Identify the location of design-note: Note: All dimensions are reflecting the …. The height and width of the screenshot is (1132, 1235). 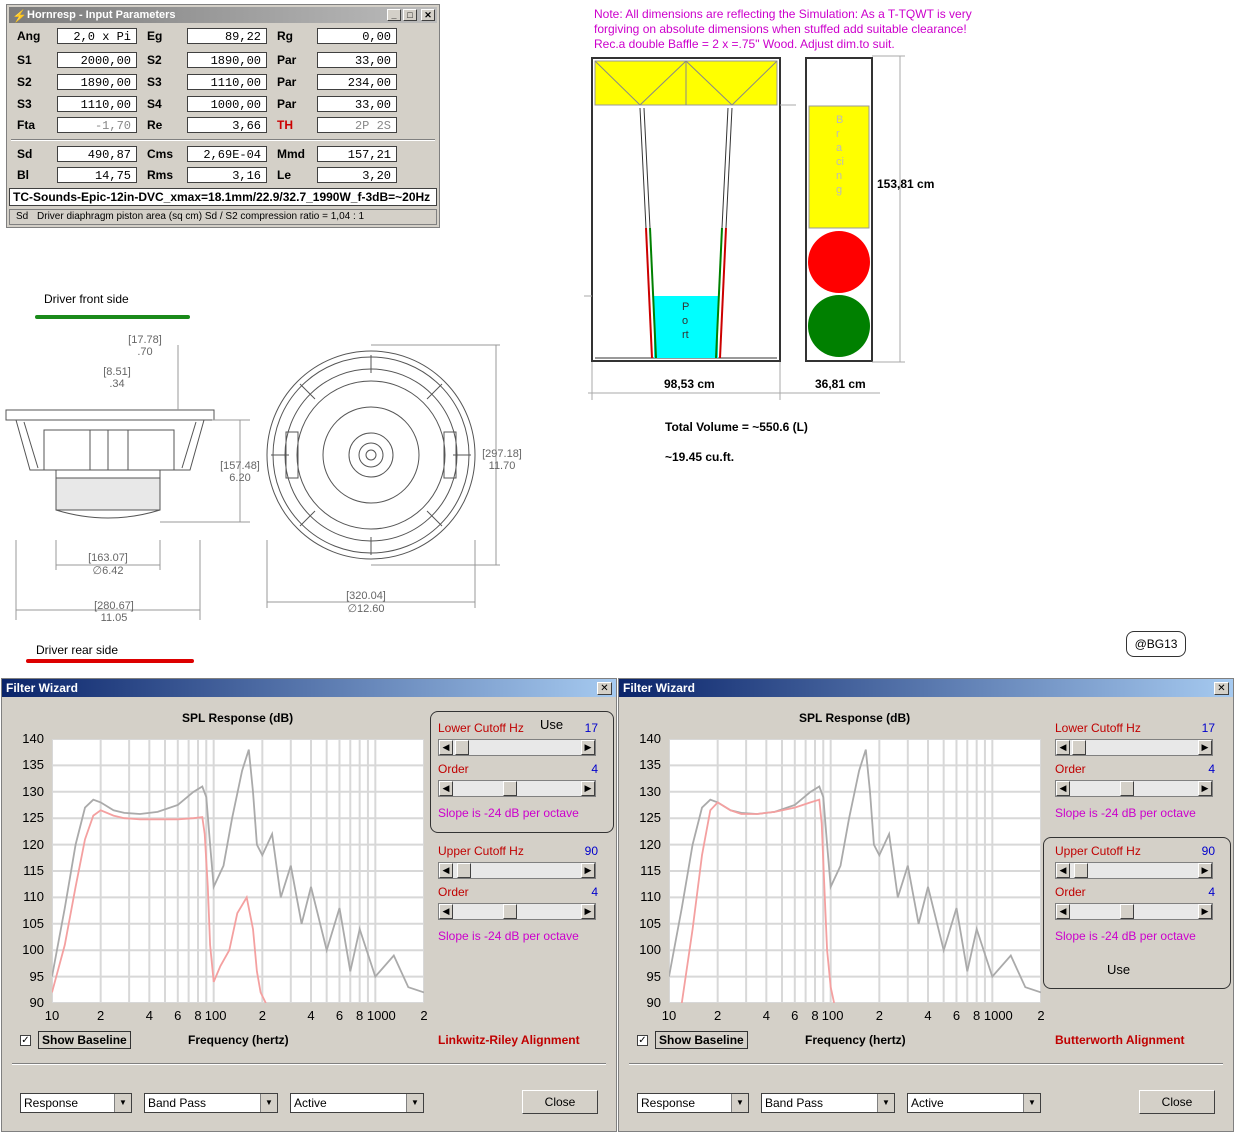
(783, 29).